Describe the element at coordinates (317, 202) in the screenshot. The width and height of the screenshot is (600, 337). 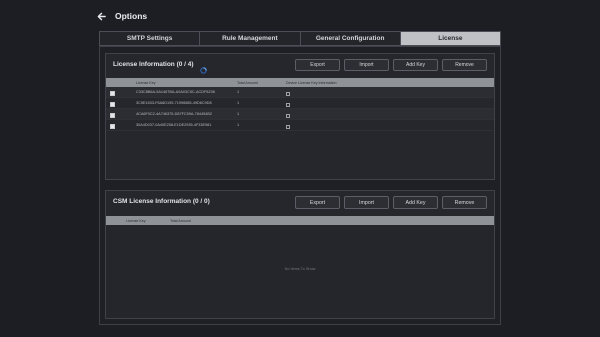
I see `csm-export-button: Export` at that location.